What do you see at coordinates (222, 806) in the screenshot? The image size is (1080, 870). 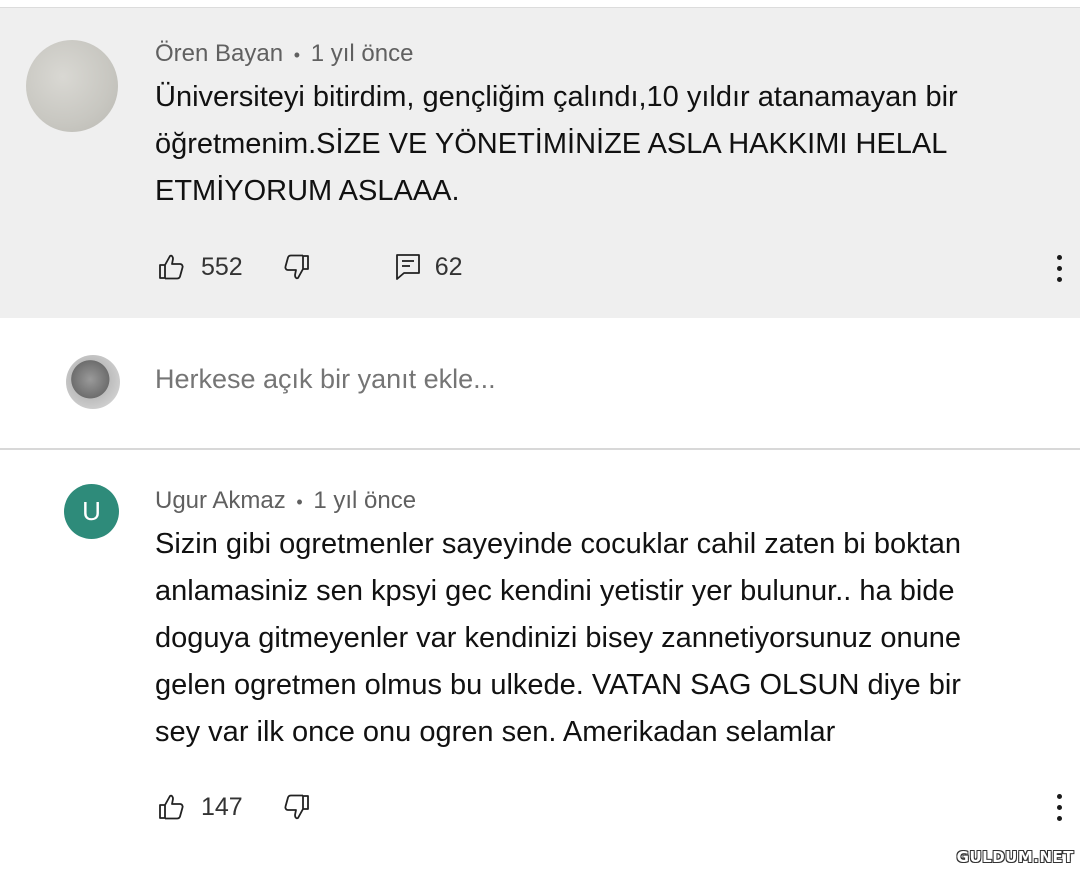 I see `like-count: 147` at bounding box center [222, 806].